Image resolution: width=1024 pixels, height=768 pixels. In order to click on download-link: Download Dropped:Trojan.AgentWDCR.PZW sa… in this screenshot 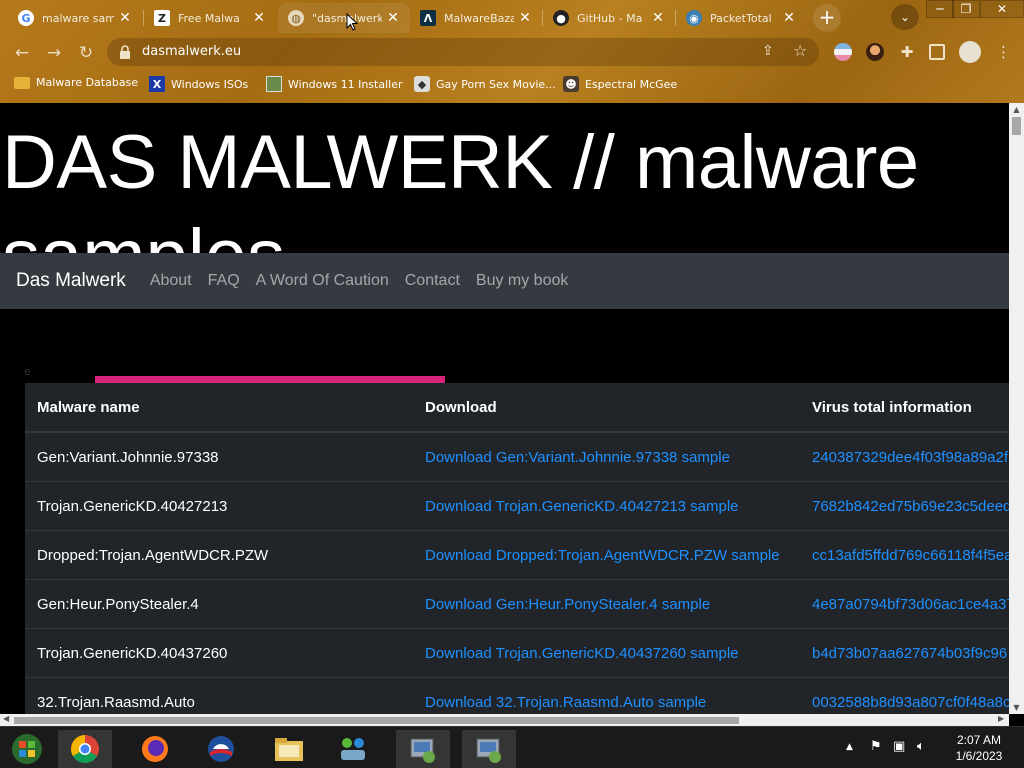, I will do `click(602, 555)`.